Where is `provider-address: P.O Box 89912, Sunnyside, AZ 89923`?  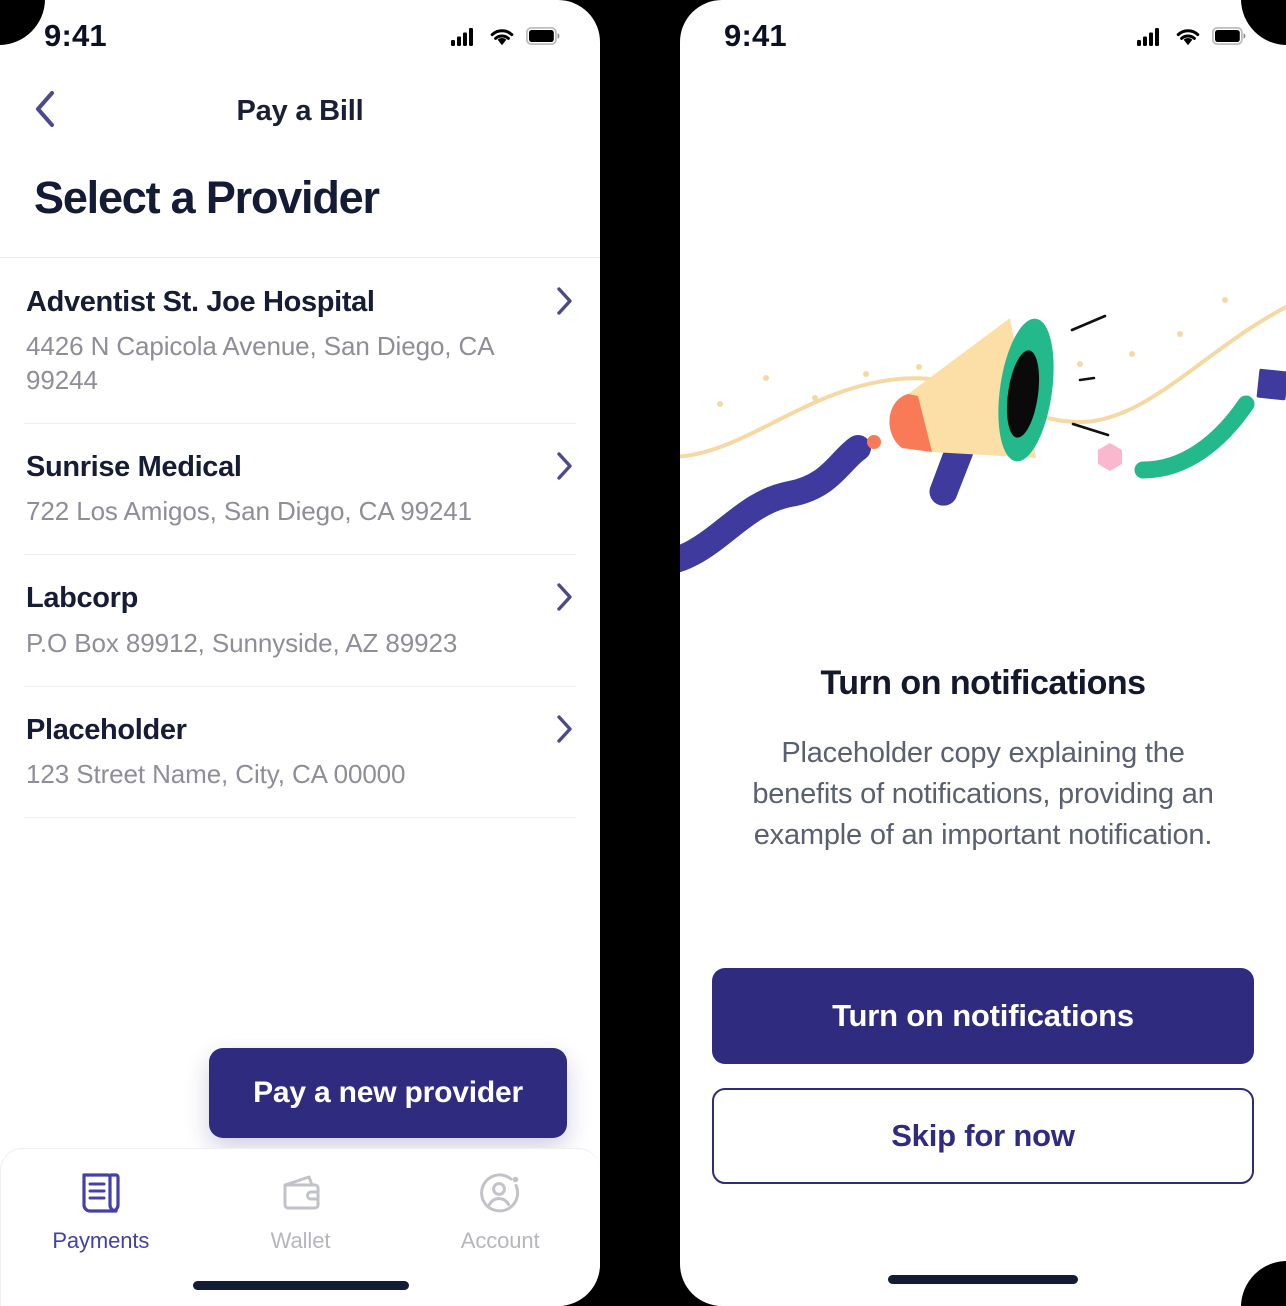
provider-address: P.O Box 89912, Sunnyside, AZ 89923 is located at coordinates (242, 642).